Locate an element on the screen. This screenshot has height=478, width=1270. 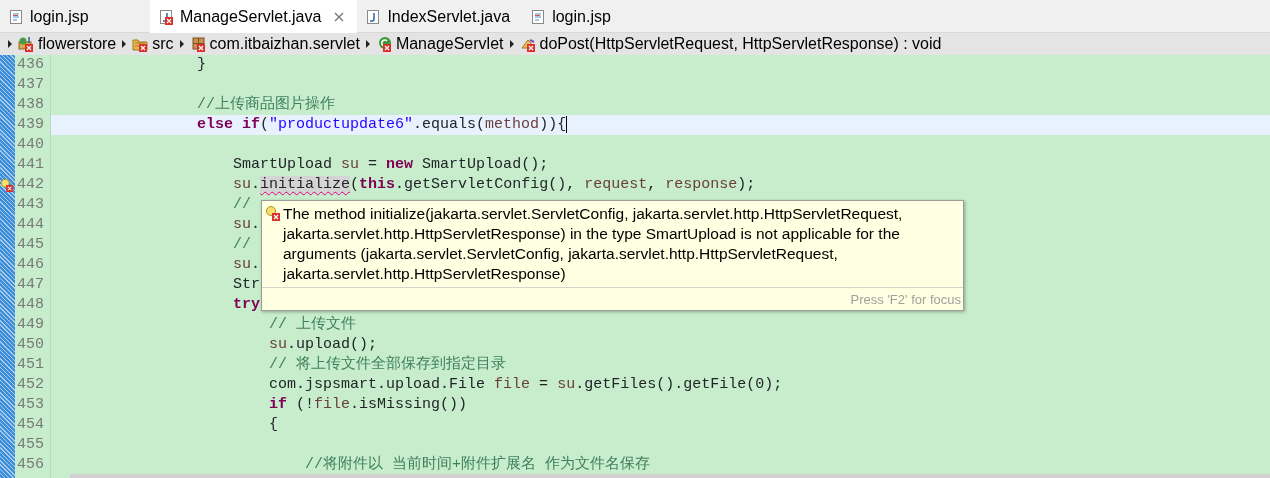
line-number: 447 is located at coordinates (30, 284).